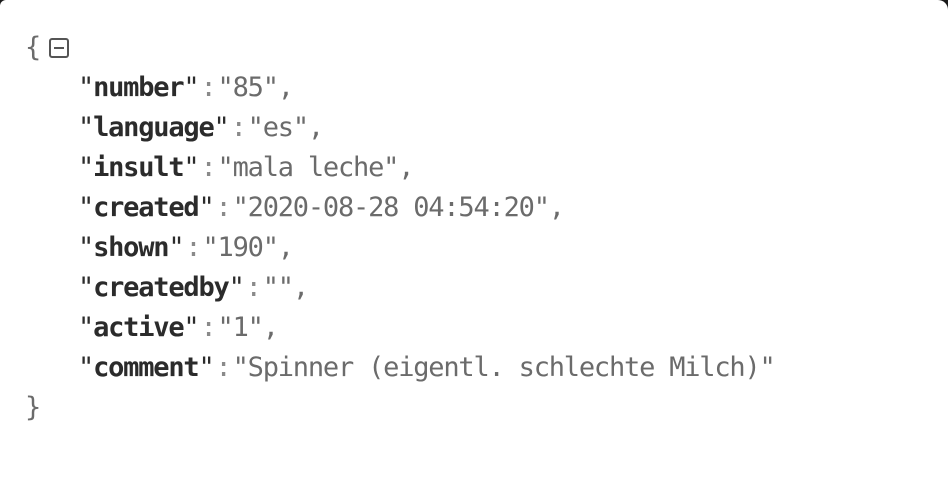  I want to click on json-value: 85, so click(248, 87).